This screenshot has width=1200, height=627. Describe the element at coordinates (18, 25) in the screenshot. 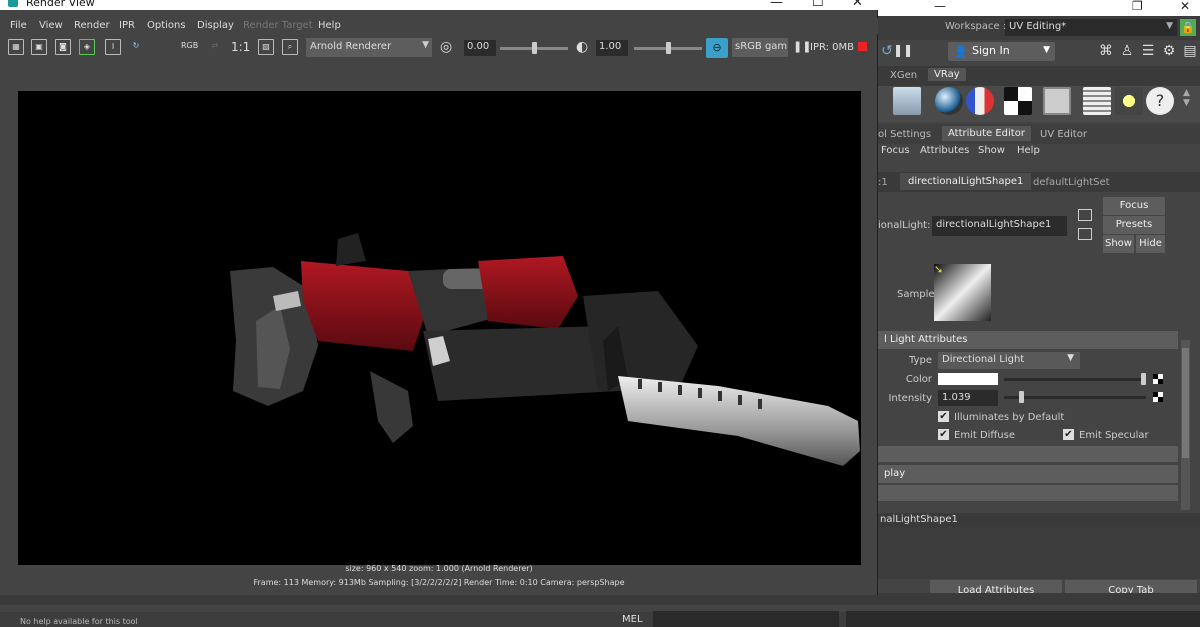

I see `menu-file: File` at that location.